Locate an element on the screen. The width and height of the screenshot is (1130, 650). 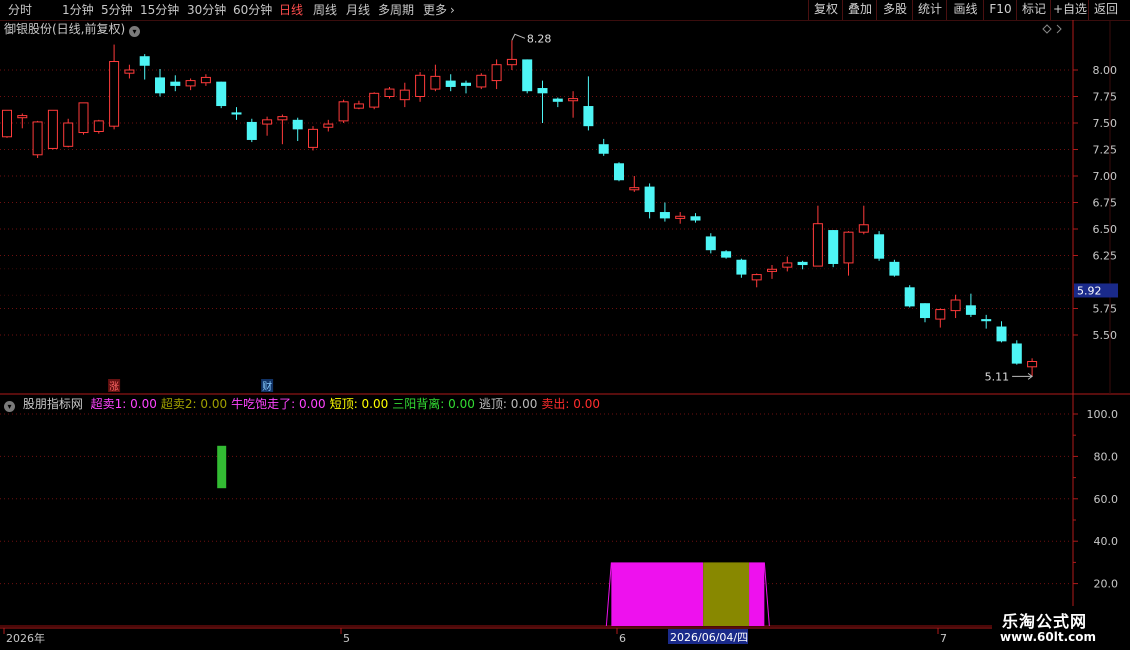
chevron-right-icon is located at coordinates (1059, 29).